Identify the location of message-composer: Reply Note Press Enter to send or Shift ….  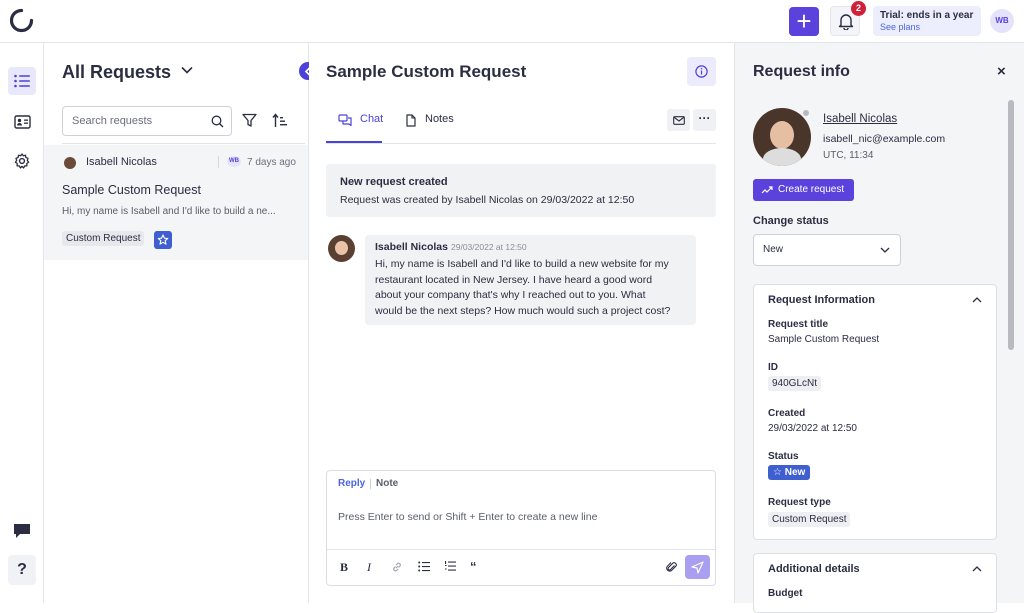
(521, 528).